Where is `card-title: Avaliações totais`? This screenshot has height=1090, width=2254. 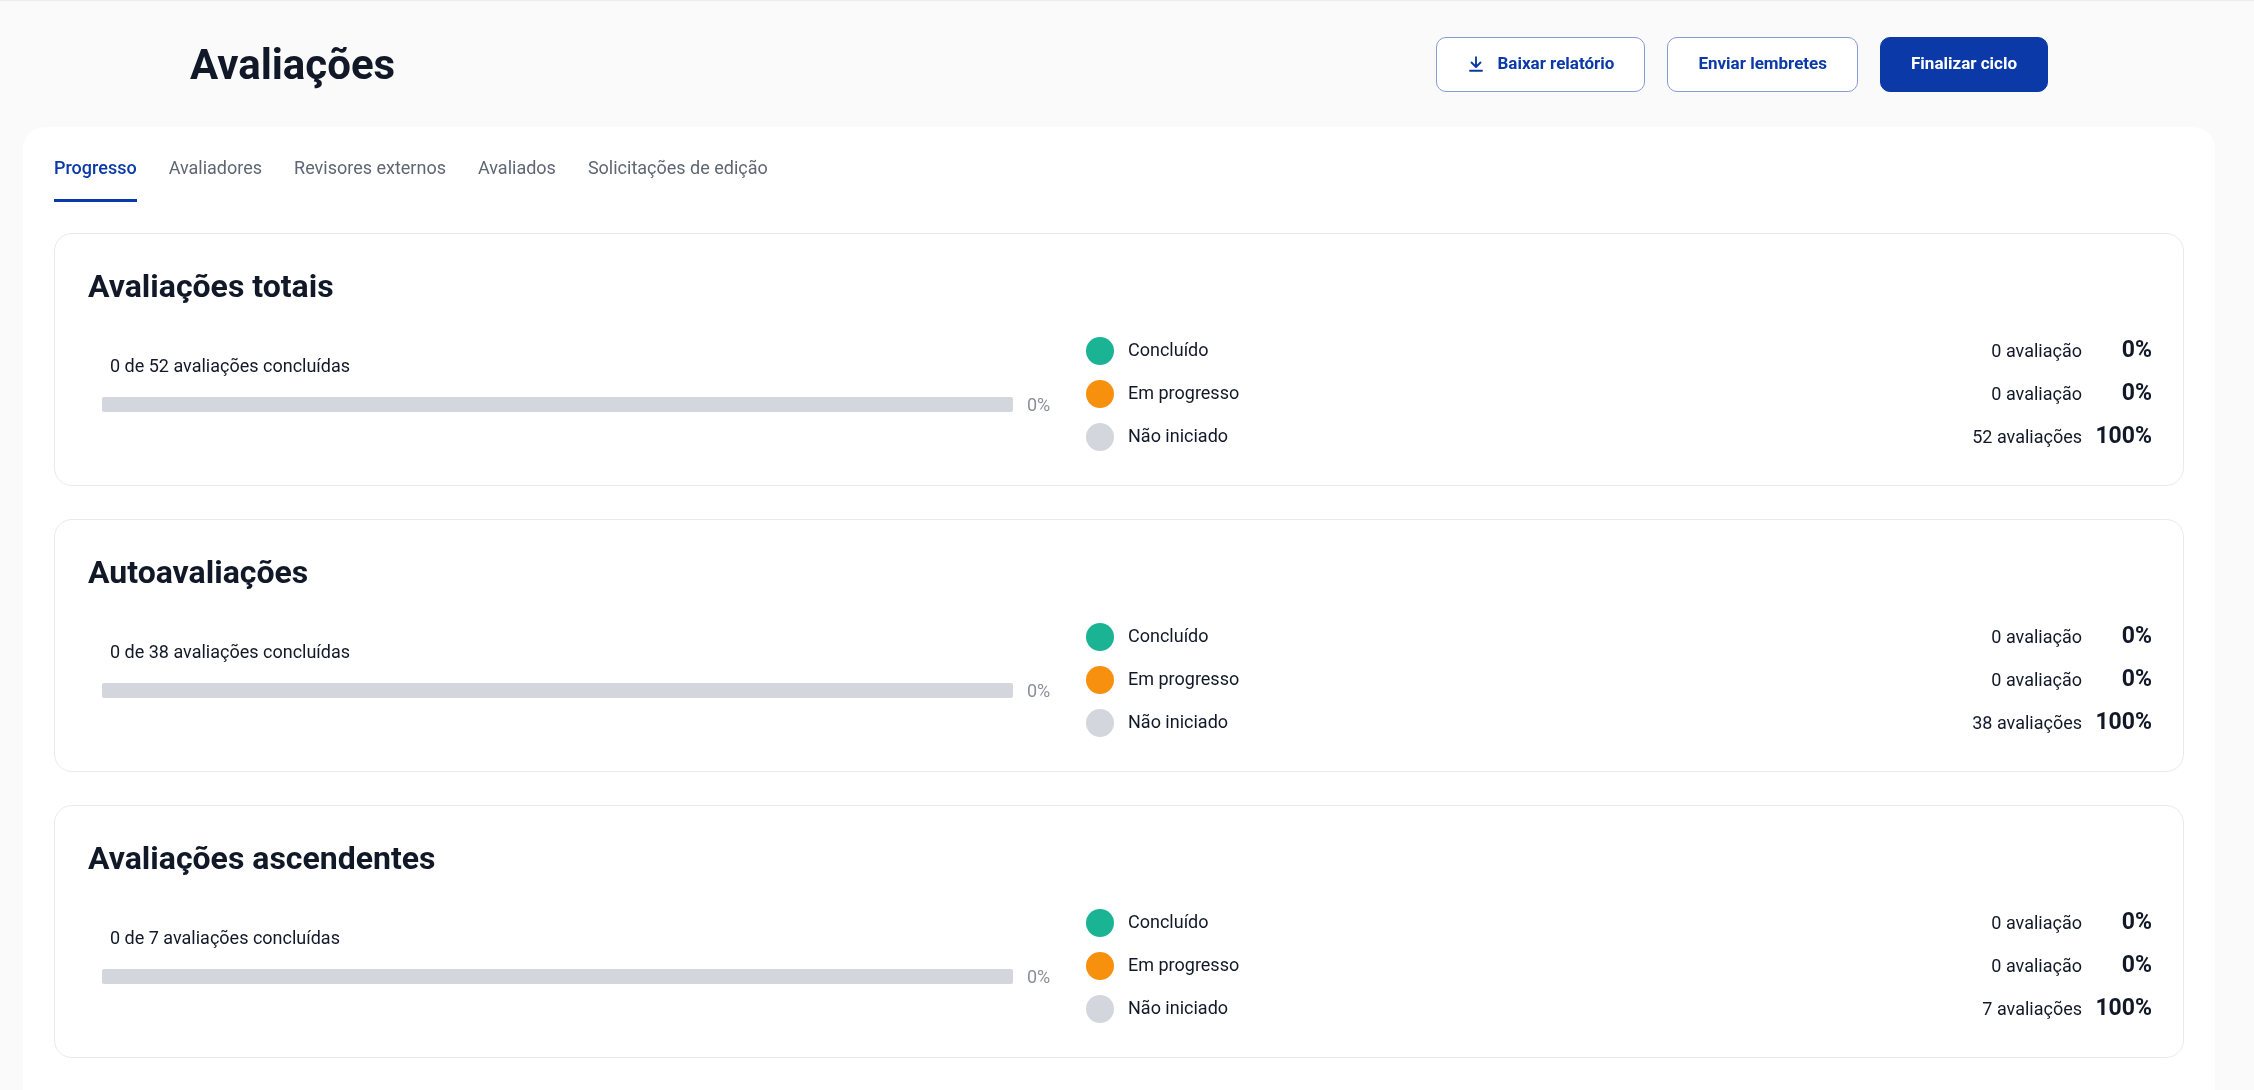 card-title: Avaliações totais is located at coordinates (211, 286).